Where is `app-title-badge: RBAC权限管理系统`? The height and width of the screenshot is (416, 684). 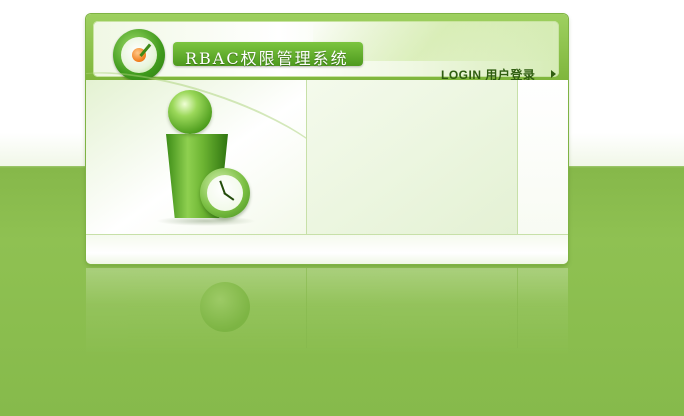
app-title-badge: RBAC权限管理系统 is located at coordinates (268, 55).